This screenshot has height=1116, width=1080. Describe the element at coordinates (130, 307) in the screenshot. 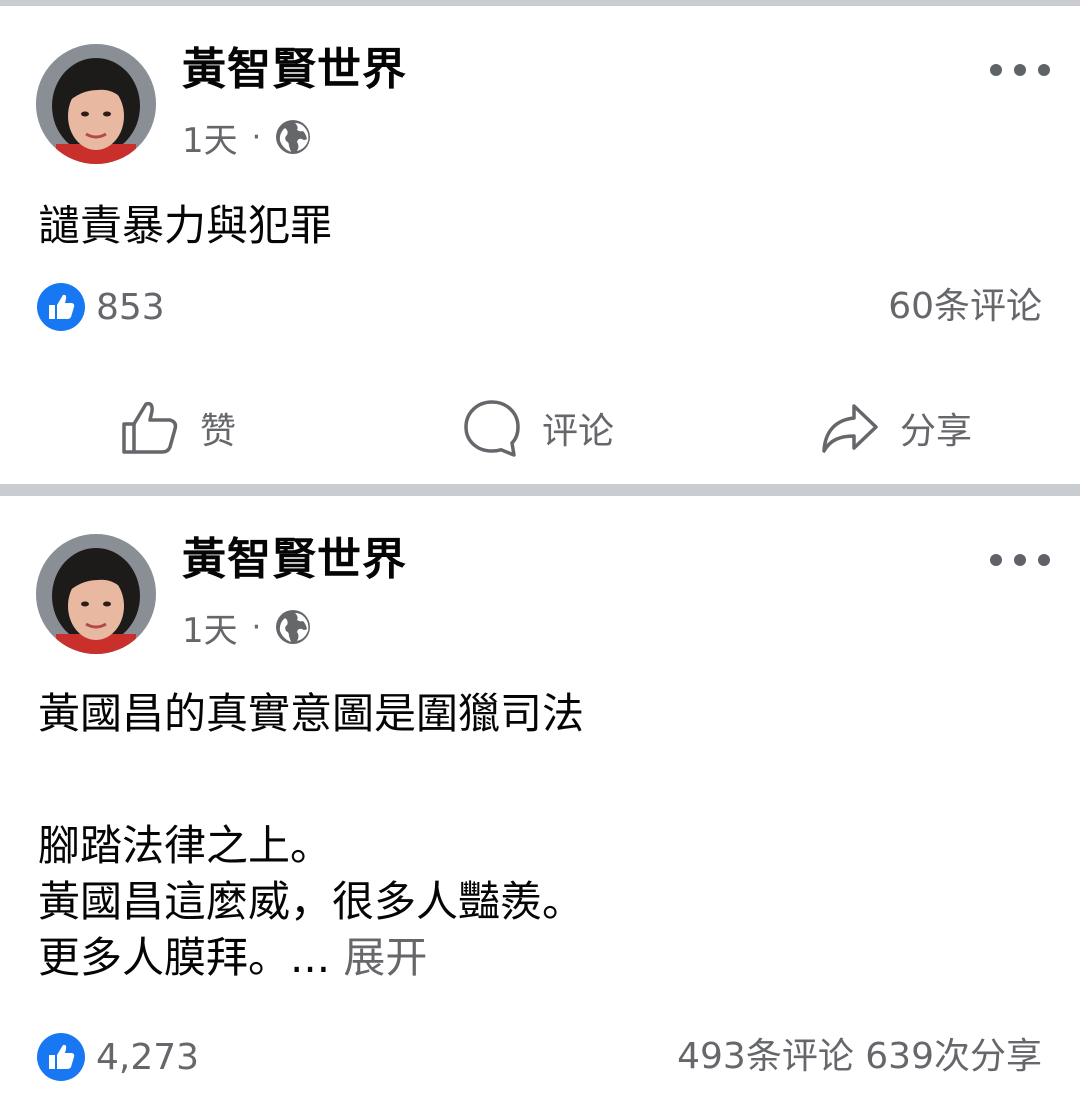

I see `reactions-count: 853` at that location.